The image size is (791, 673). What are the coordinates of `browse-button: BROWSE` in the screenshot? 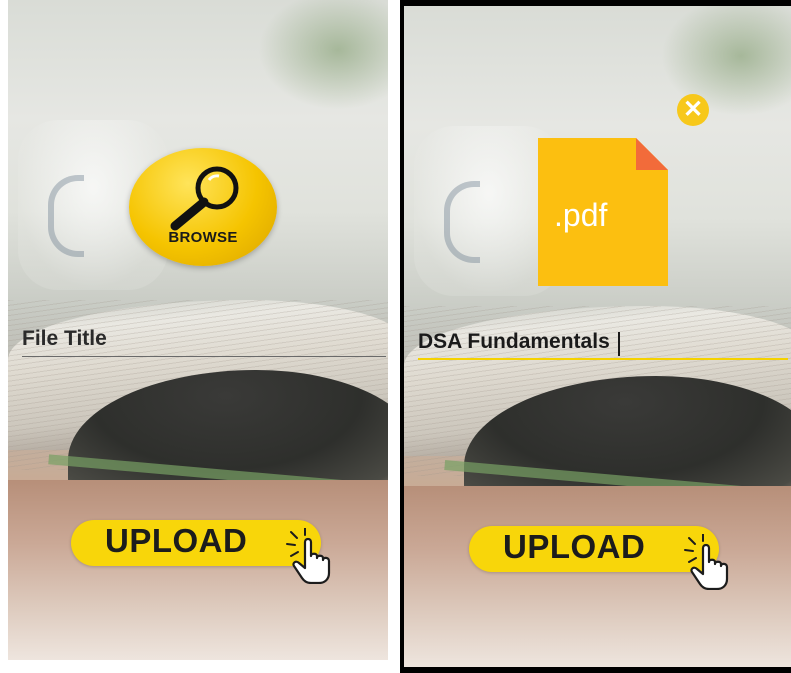 It's located at (203, 207).